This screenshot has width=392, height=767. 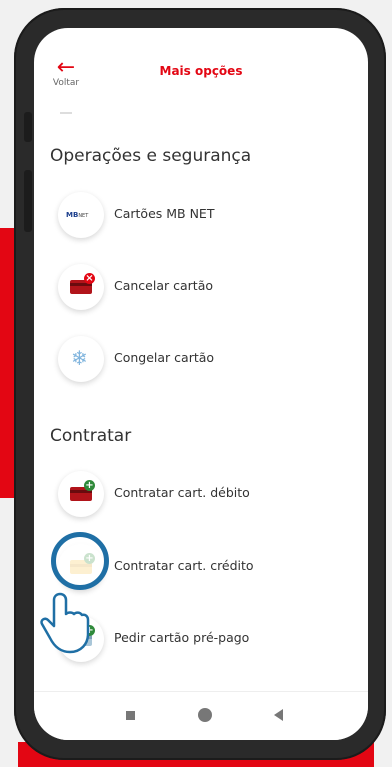 I want to click on menu-item-label: Pedir cartão pré-pago, so click(x=182, y=637).